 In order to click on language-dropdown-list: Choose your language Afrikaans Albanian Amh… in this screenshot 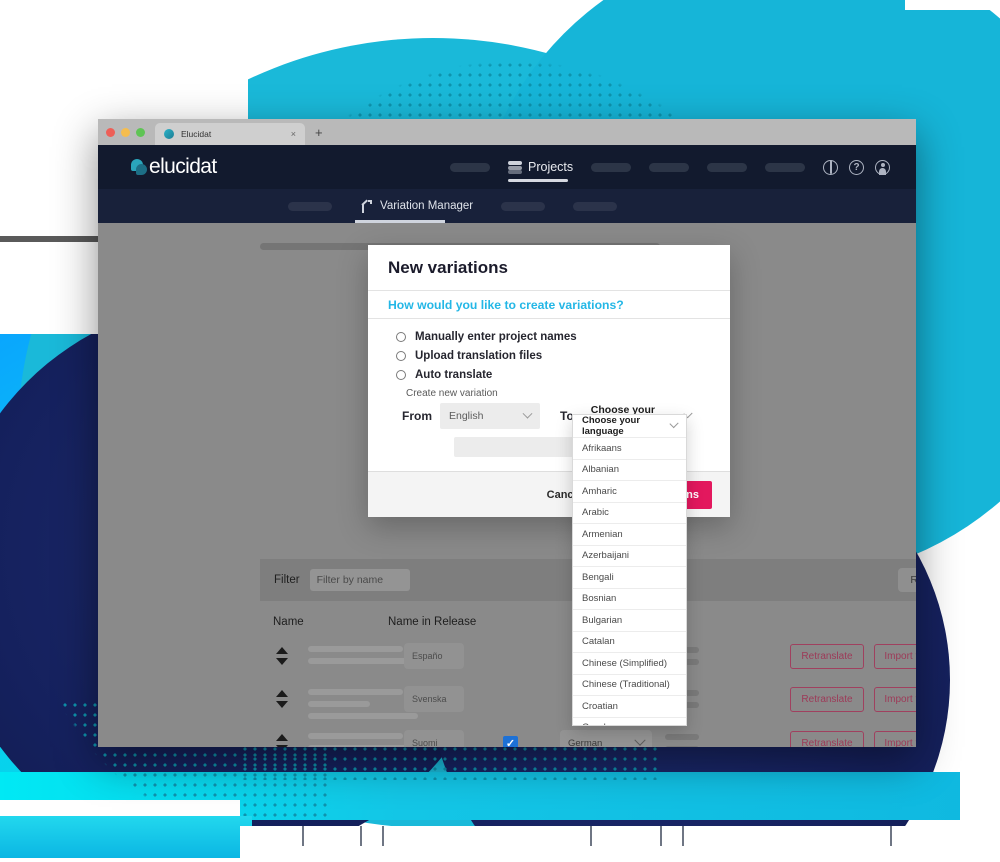, I will do `click(629, 570)`.